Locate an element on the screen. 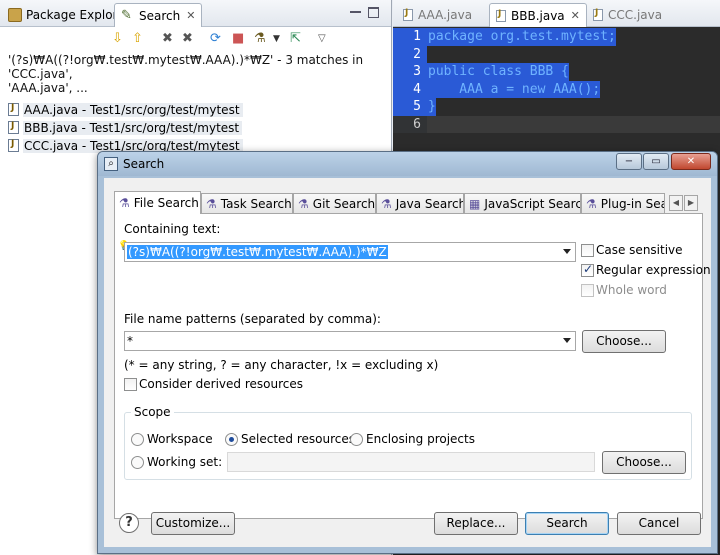 The width and height of the screenshot is (720, 555). tab-plugin-search: ⚗ Plug-in Sea is located at coordinates (623, 203).